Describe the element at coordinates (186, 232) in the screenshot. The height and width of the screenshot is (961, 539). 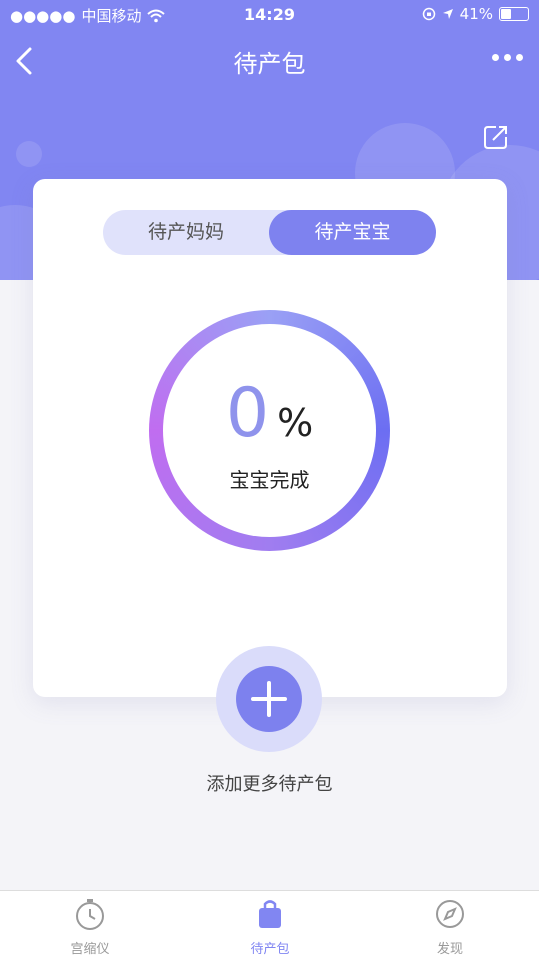
I see `tab-mother: 待产妈妈` at that location.